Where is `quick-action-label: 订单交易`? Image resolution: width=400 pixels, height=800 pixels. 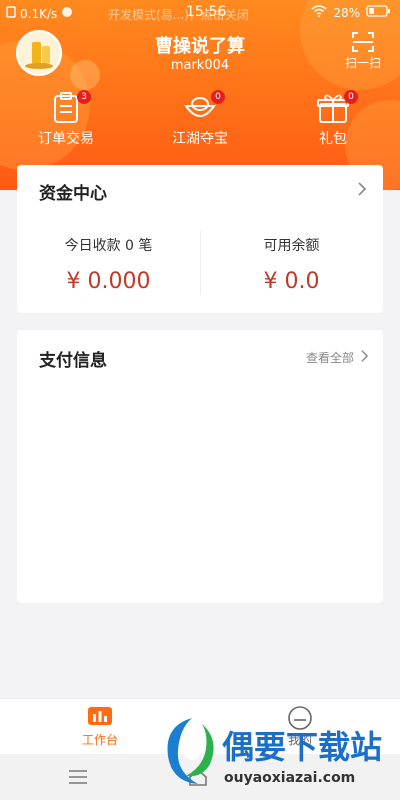 quick-action-label: 订单交易 is located at coordinates (66, 139).